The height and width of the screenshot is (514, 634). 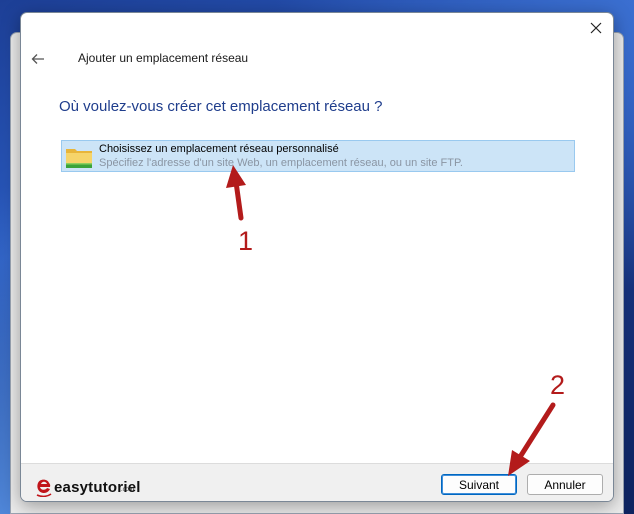 I want to click on close-button, so click(x=596, y=28).